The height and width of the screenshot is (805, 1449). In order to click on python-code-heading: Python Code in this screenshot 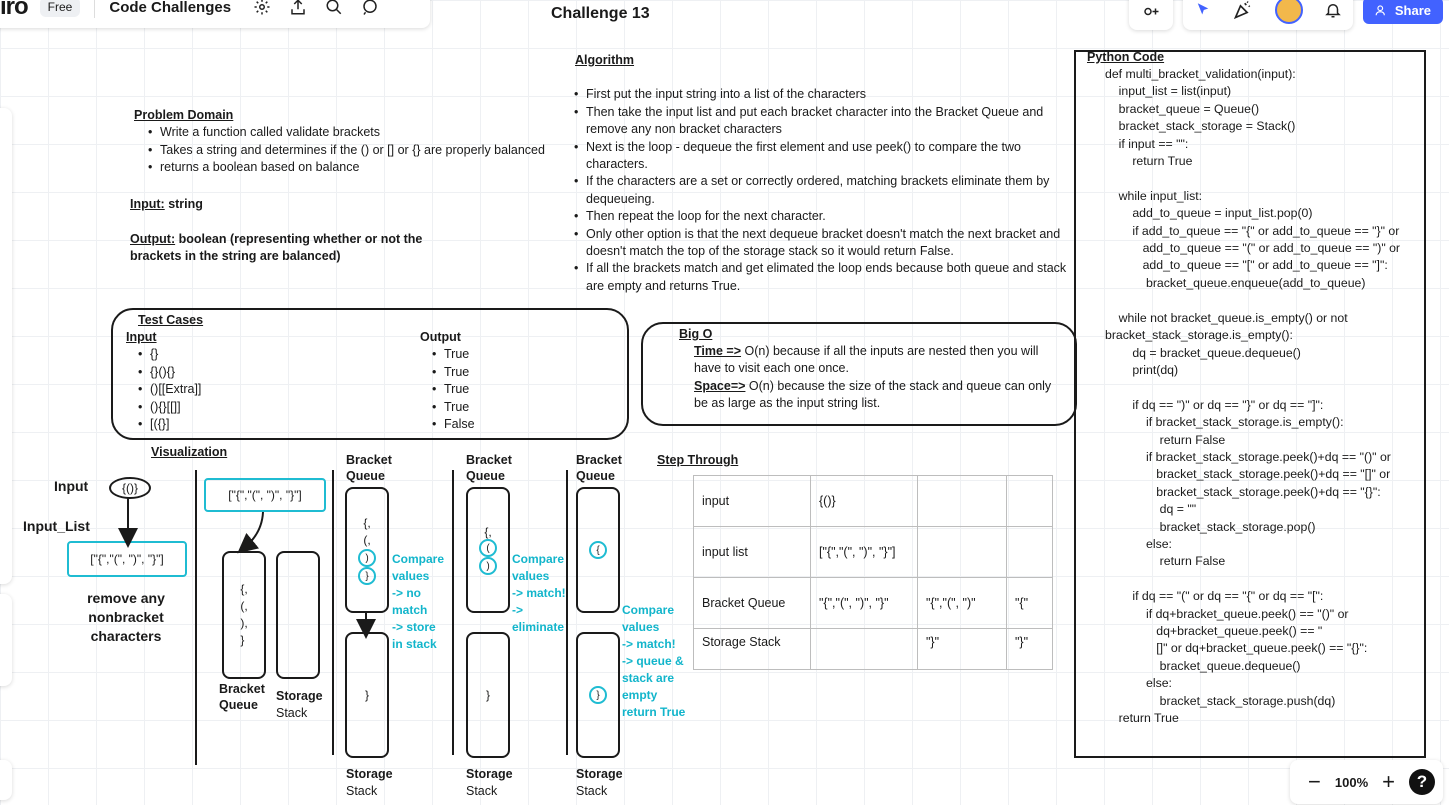, I will do `click(1126, 57)`.